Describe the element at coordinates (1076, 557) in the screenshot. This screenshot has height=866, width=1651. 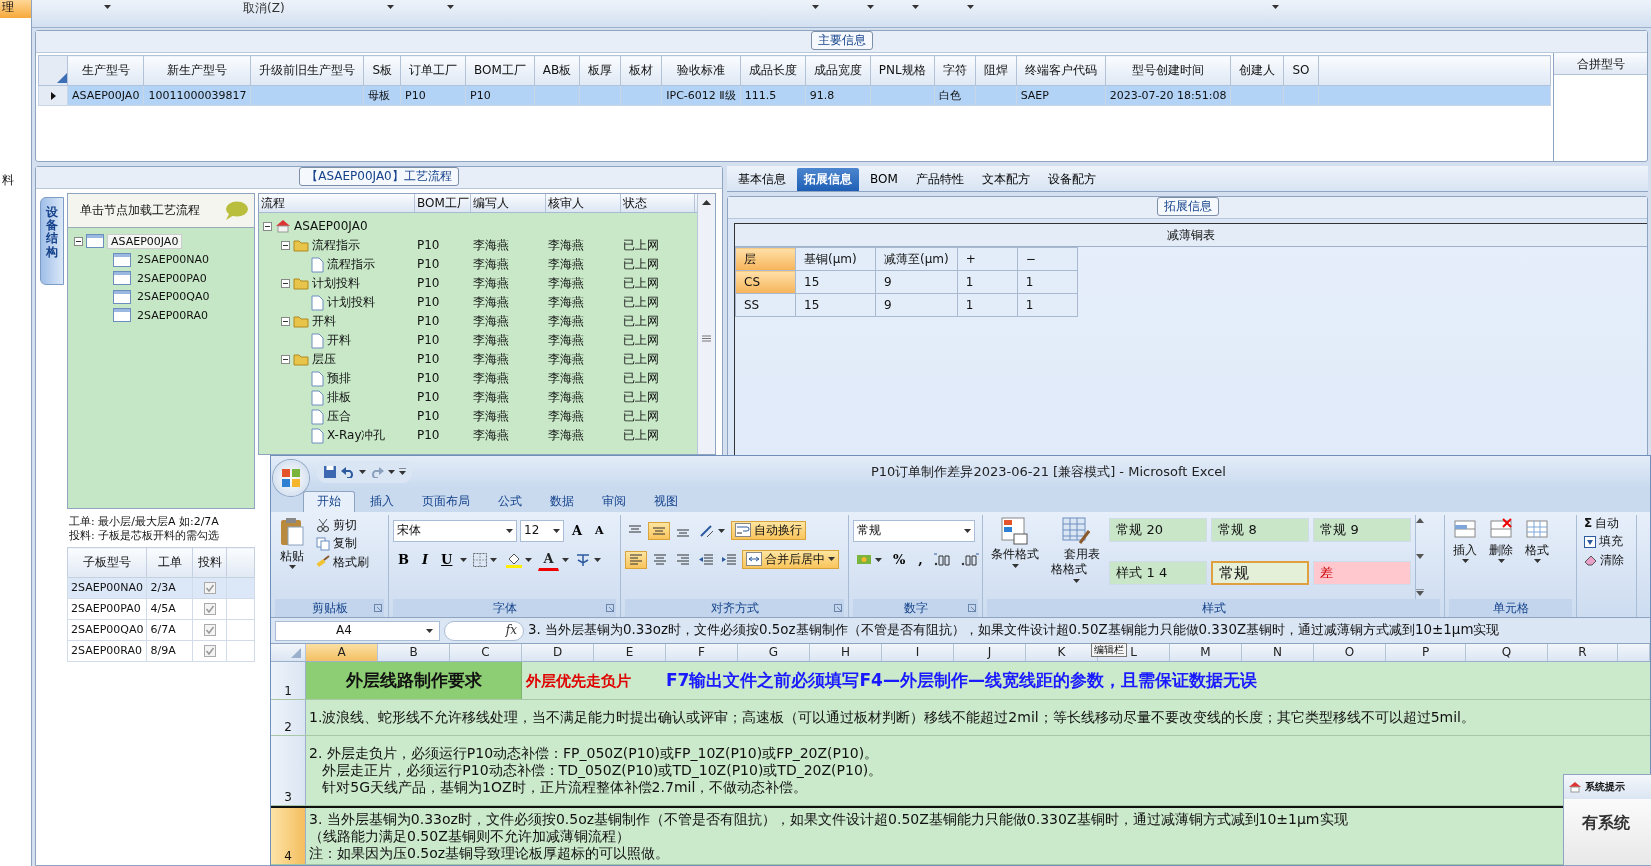
I see `format-as-table-button: 套用表格格式` at that location.